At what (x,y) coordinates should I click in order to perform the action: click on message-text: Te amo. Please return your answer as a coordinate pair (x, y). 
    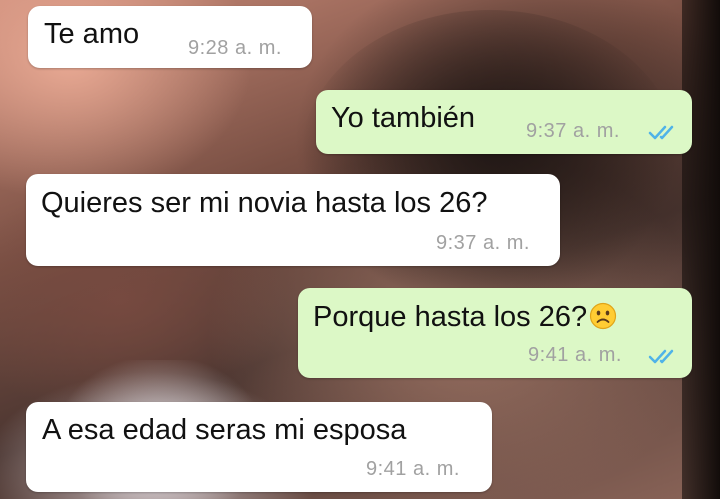
    Looking at the image, I should click on (92, 34).